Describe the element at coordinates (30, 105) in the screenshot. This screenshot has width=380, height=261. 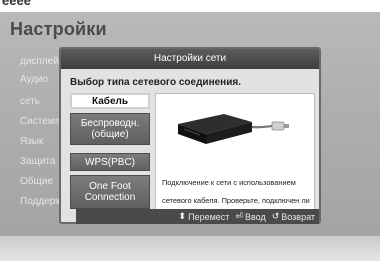
I see `sidebar-item-network: сеть` at that location.